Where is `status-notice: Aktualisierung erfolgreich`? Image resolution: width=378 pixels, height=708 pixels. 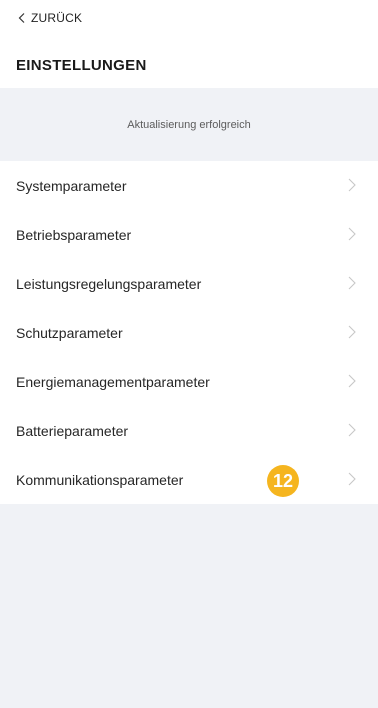 status-notice: Aktualisierung erfolgreich is located at coordinates (189, 124).